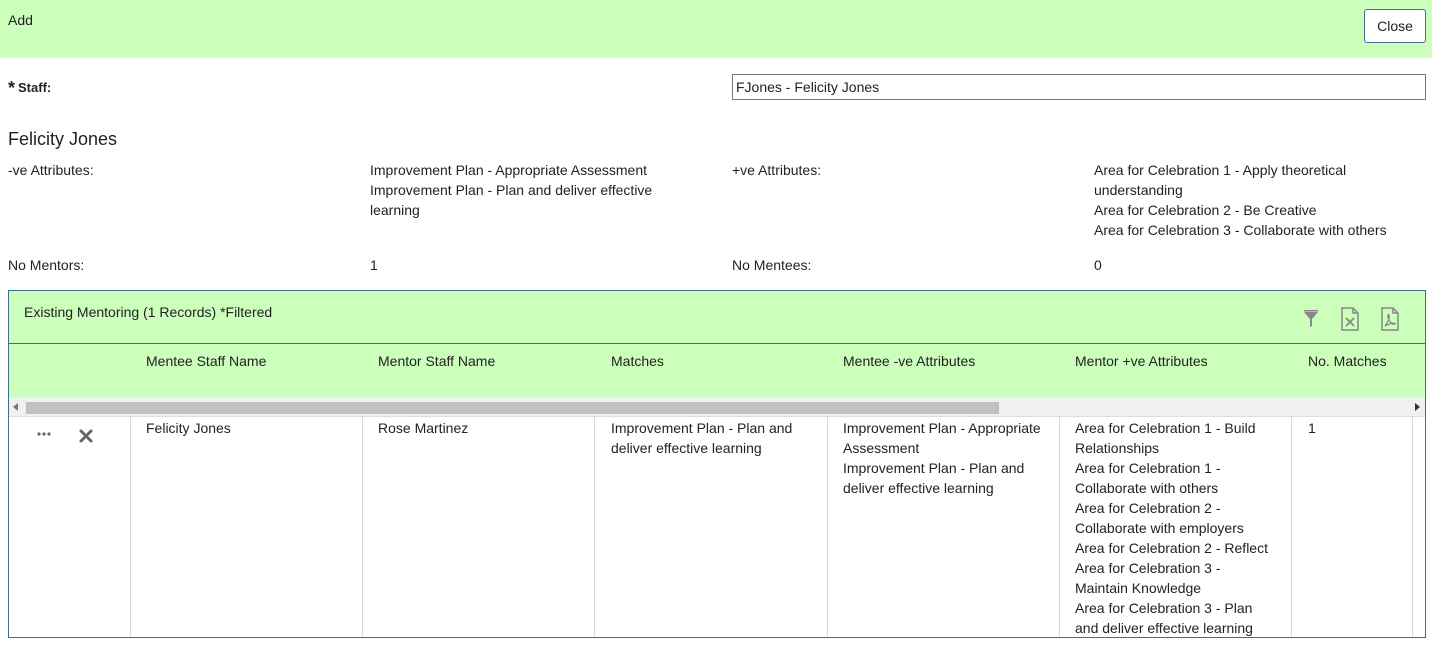 The height and width of the screenshot is (645, 1432). What do you see at coordinates (44, 434) in the screenshot?
I see `more-options-icon` at bounding box center [44, 434].